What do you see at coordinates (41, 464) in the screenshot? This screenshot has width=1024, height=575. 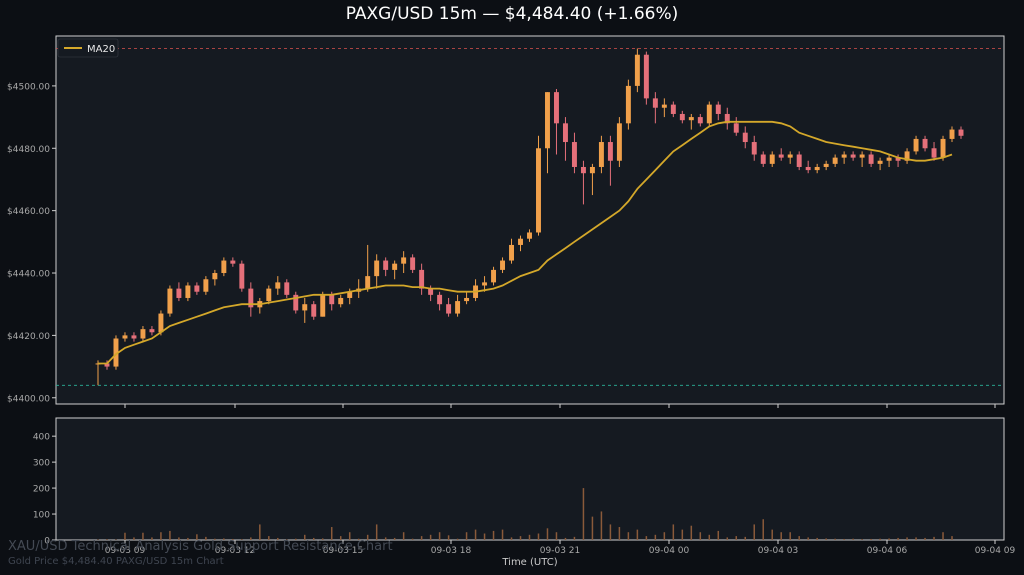 I see `volume-tick-label: 300` at bounding box center [41, 464].